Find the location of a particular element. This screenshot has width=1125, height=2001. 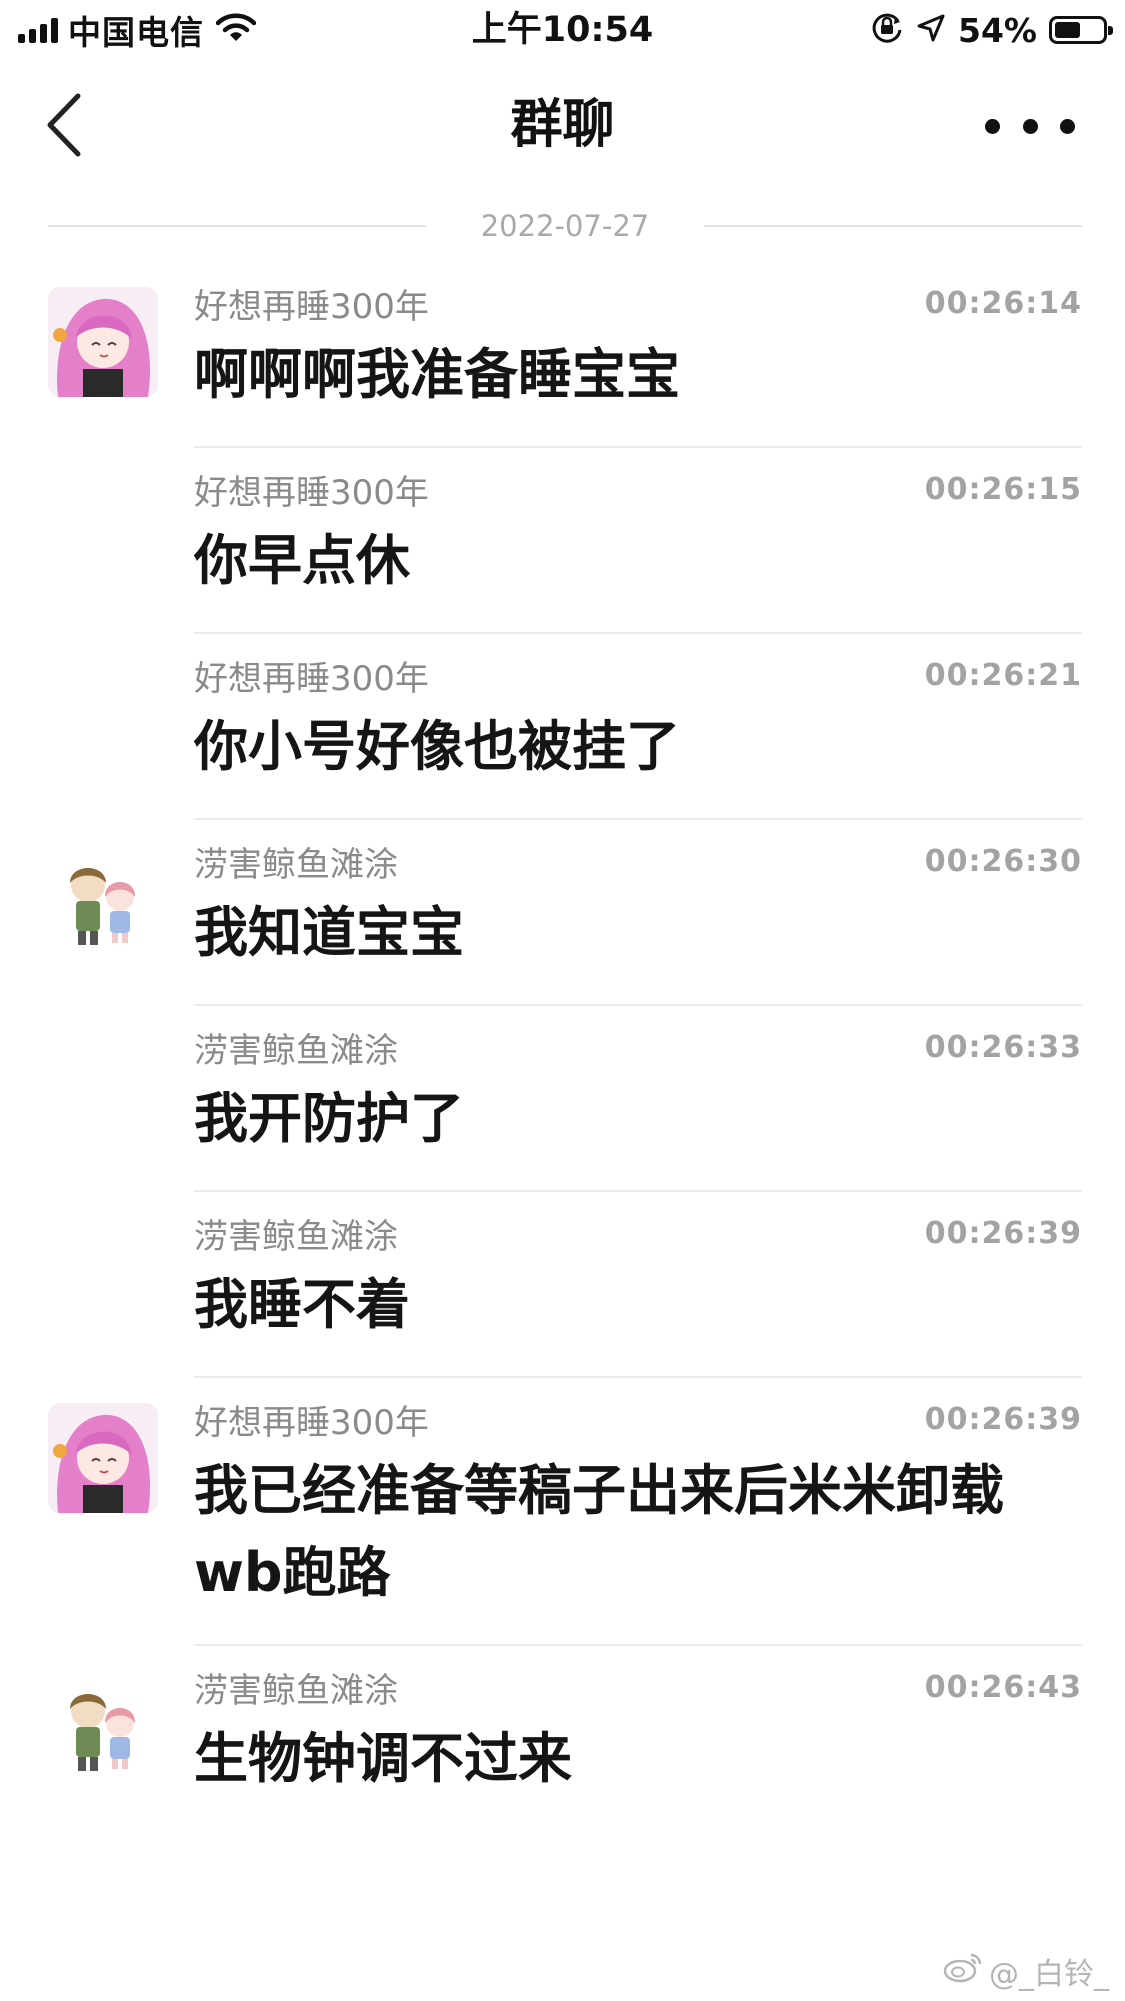

message-text: 啊啊啊我准备睡宝宝 is located at coordinates (638, 375).